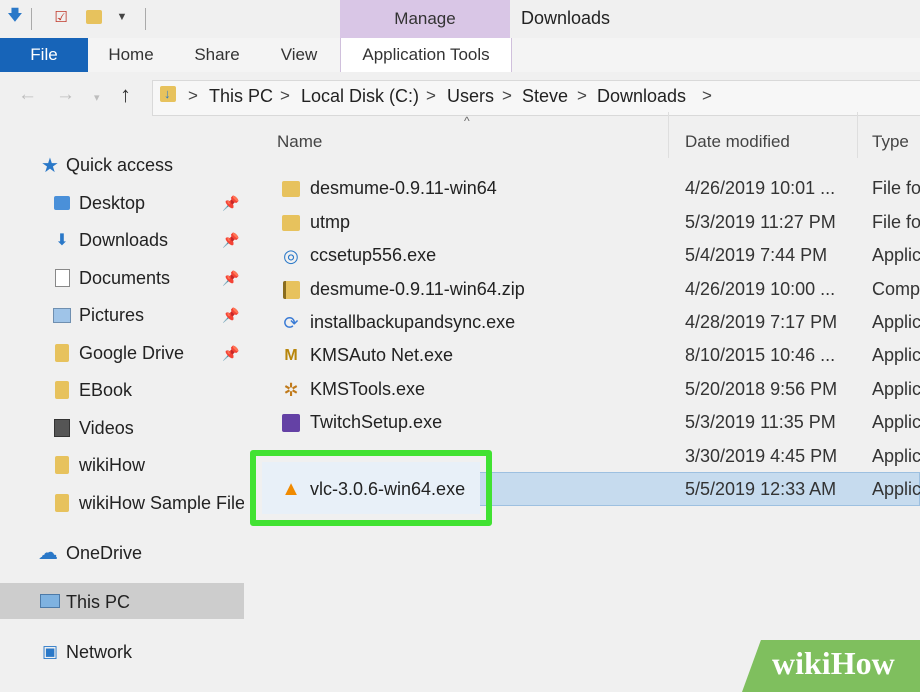 This screenshot has width=920, height=692. I want to click on google-drive-folder-icon, so click(62, 353).